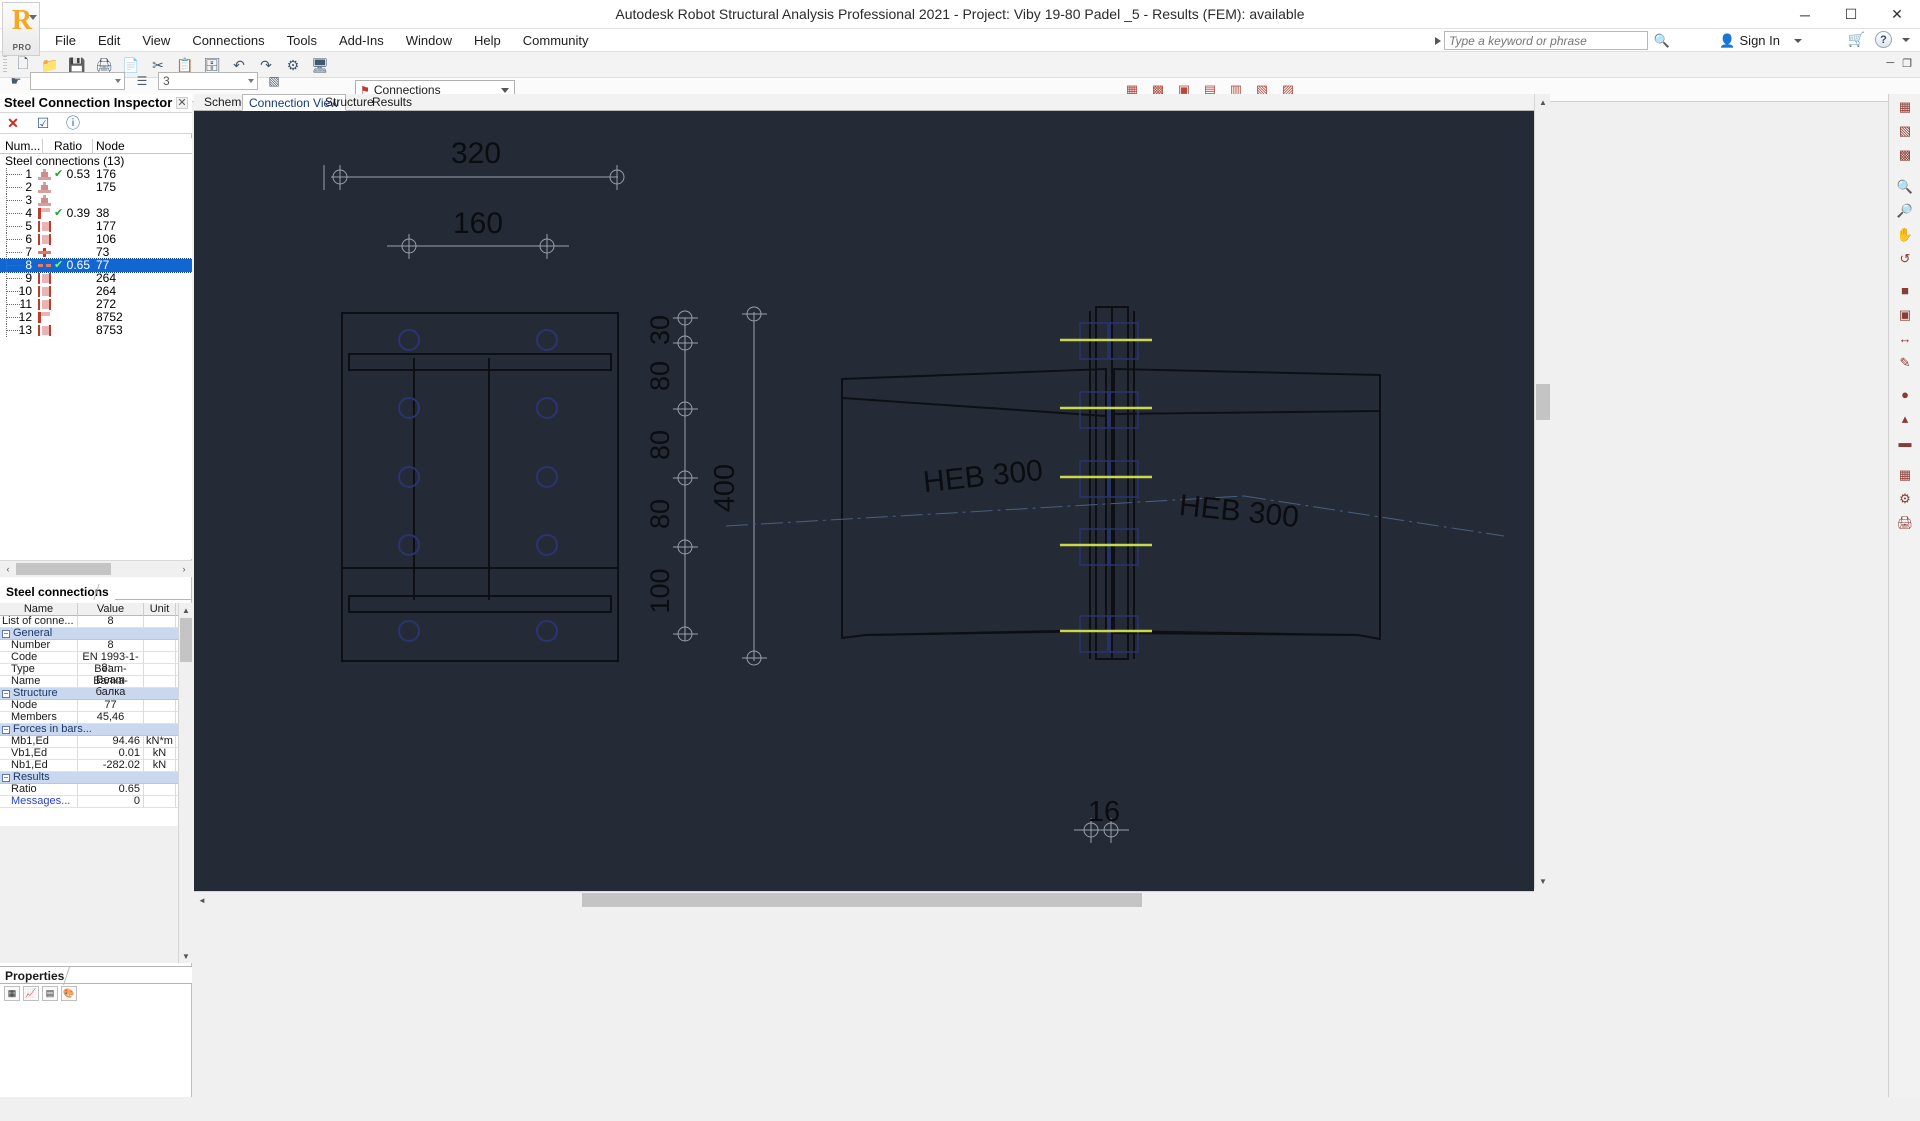 Image resolution: width=1920 pixels, height=1121 pixels. I want to click on layout-icon: ▦, so click(12, 993).